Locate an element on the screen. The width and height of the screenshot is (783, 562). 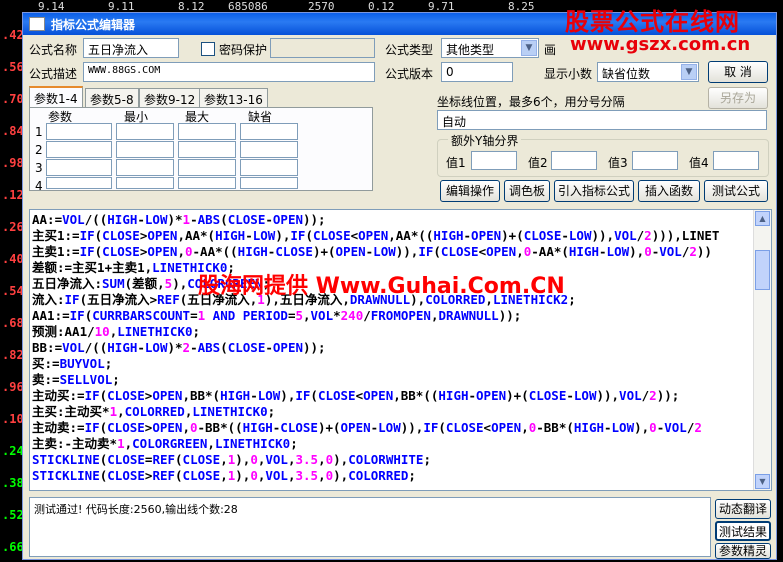
yaxis-value-4-input is located at coordinates (736, 160).